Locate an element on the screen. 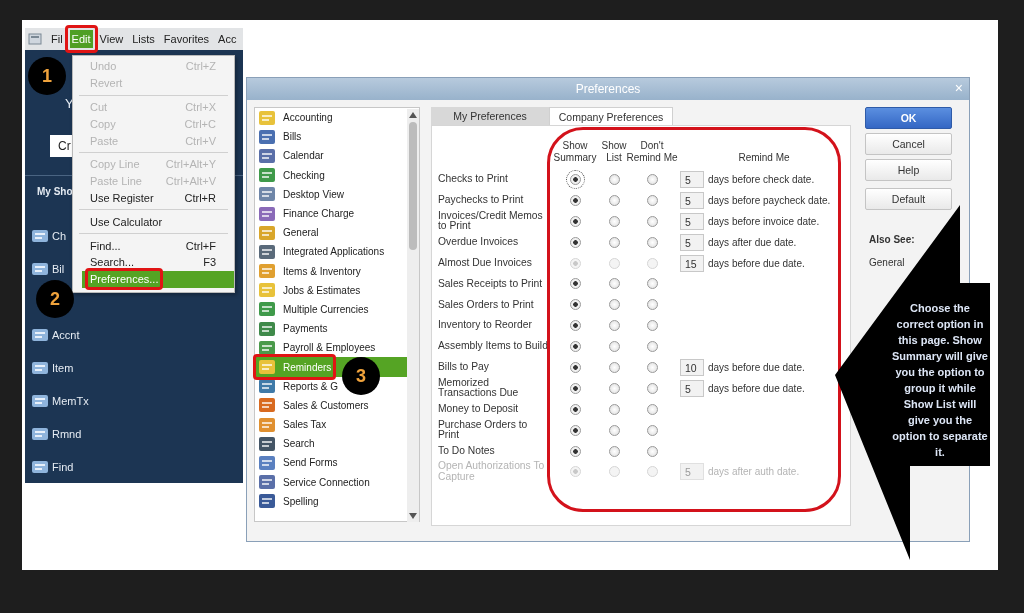 This screenshot has height=613, width=1024. remind-text: days after auth date. is located at coordinates (754, 472).